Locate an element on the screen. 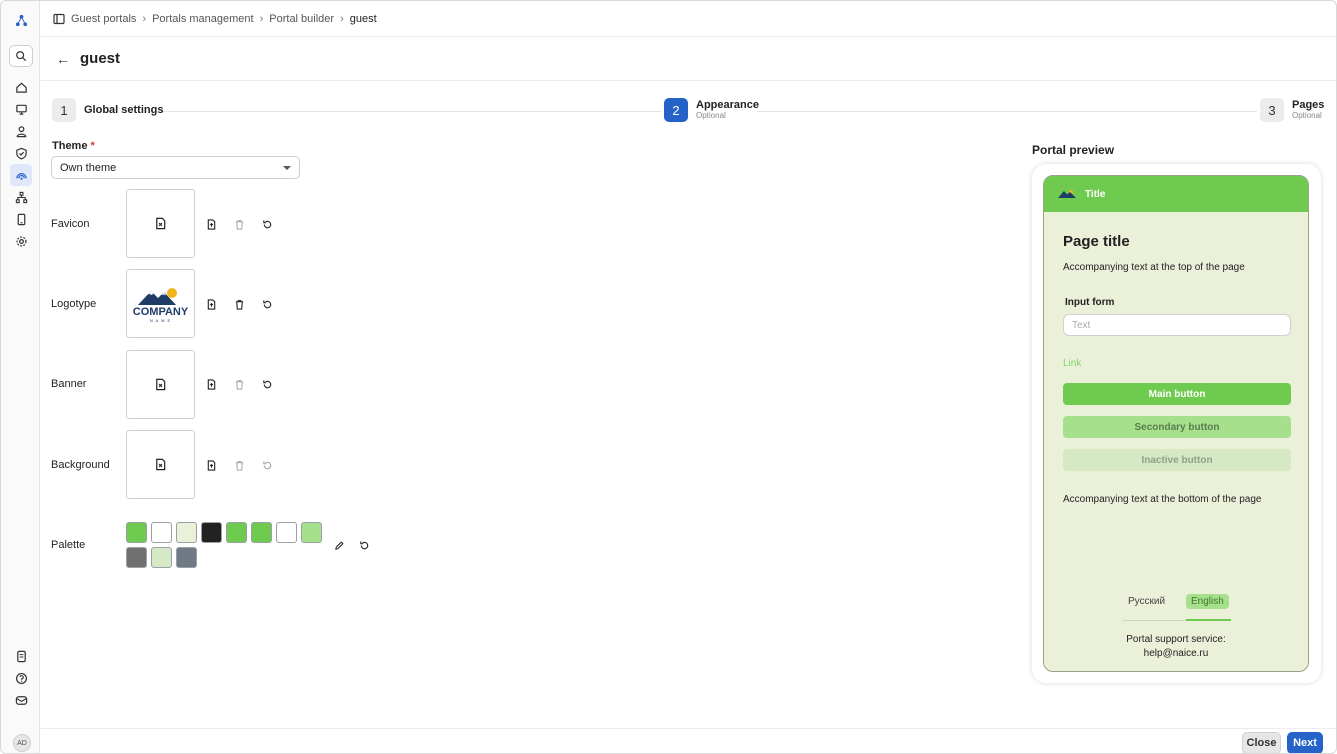  favicon-upload-box is located at coordinates (160, 223).